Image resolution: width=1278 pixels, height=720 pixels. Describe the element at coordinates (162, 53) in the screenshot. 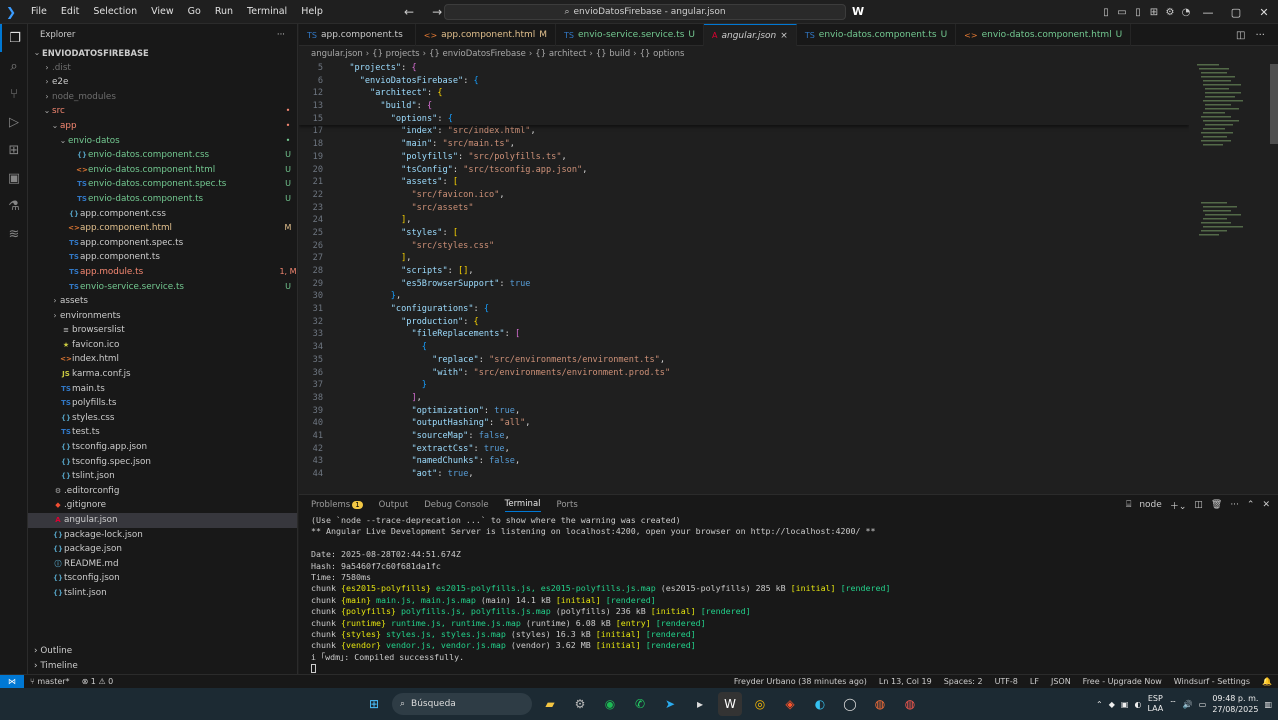

I see `workspace-root: ⌄ ENVIODATOSFIREBASE` at that location.